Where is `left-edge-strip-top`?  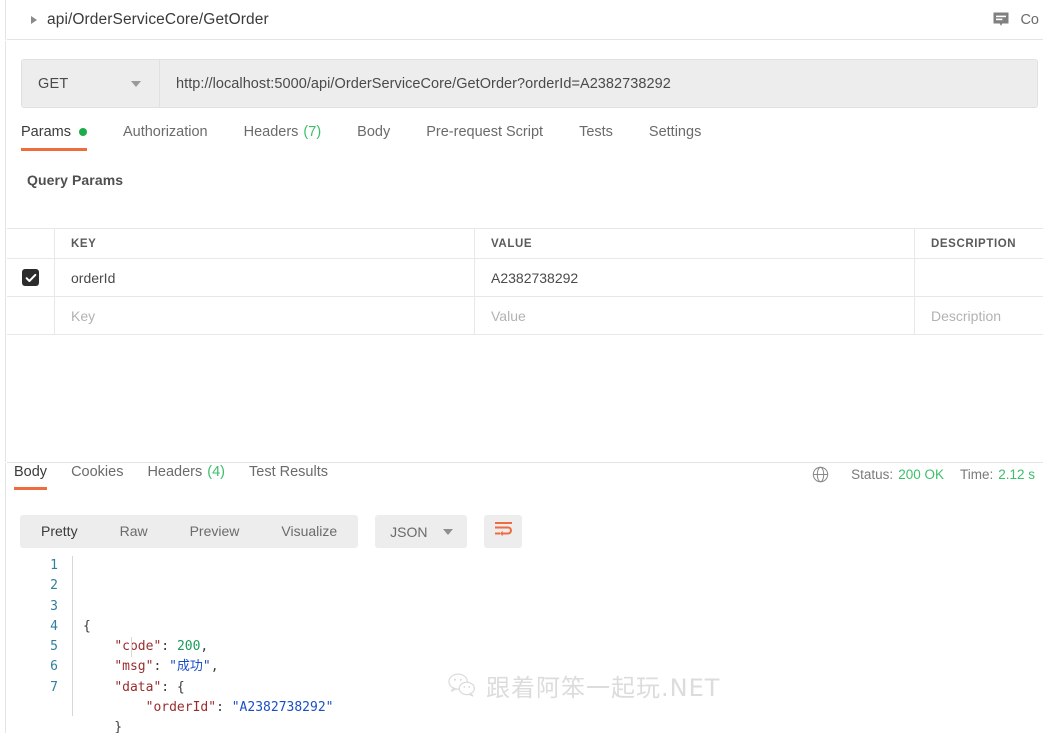 left-edge-strip-top is located at coordinates (3, 20).